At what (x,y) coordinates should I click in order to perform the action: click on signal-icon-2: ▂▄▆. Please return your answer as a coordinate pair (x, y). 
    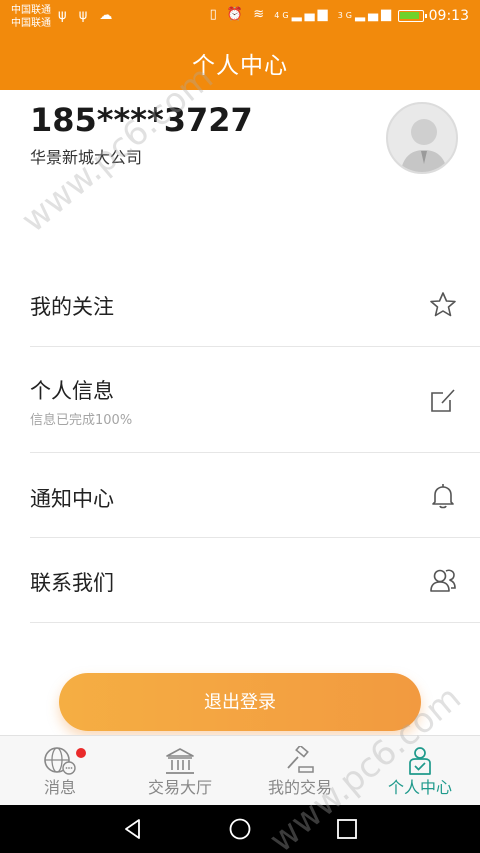
    Looking at the image, I should click on (374, 14).